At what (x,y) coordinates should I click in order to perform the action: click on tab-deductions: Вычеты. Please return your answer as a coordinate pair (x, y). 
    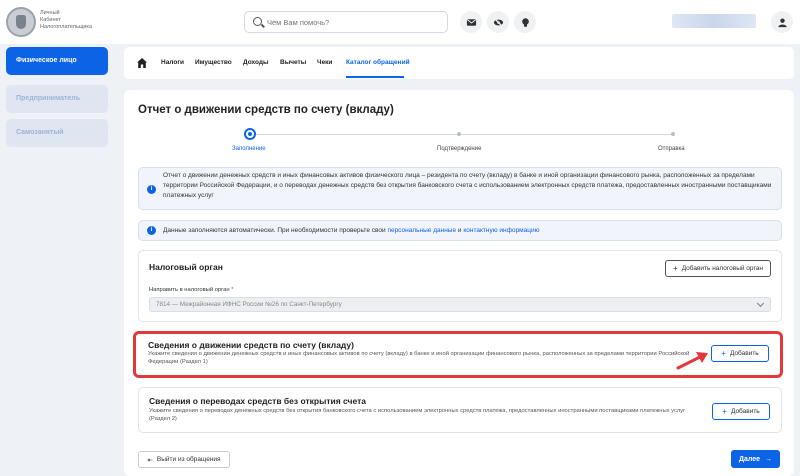
    Looking at the image, I should click on (293, 62).